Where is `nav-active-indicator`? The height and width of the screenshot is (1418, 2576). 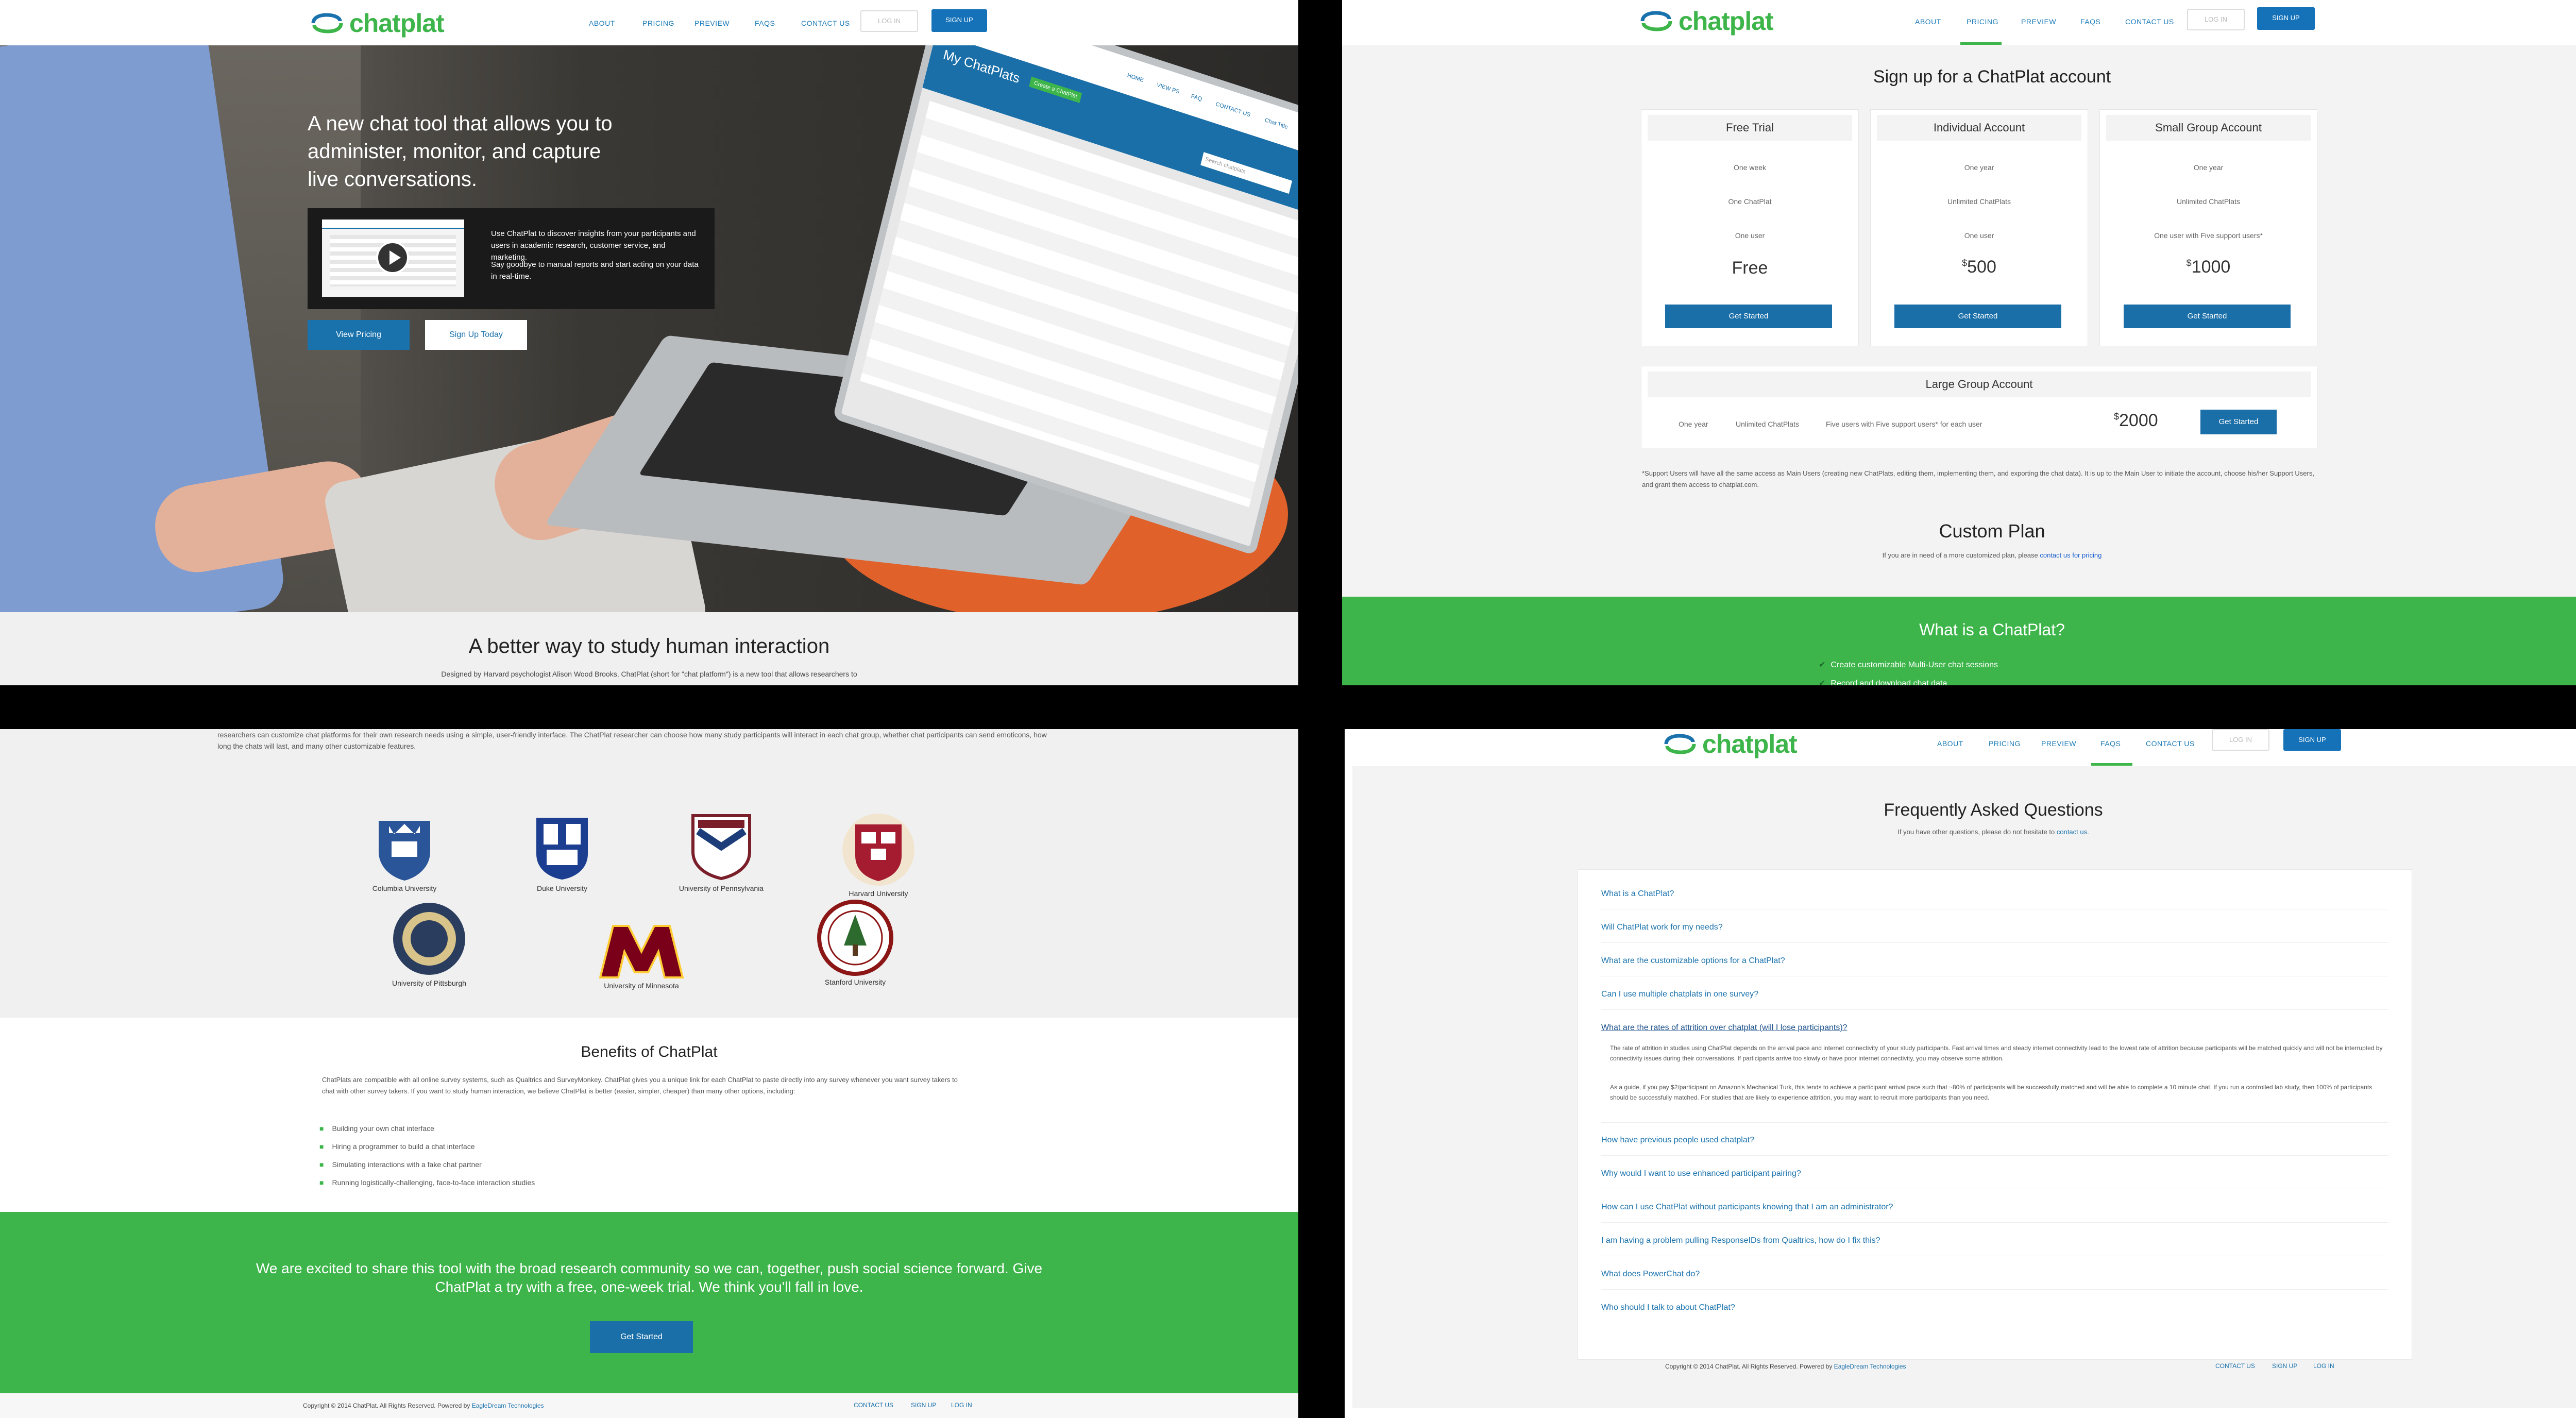
nav-active-indicator is located at coordinates (2111, 764).